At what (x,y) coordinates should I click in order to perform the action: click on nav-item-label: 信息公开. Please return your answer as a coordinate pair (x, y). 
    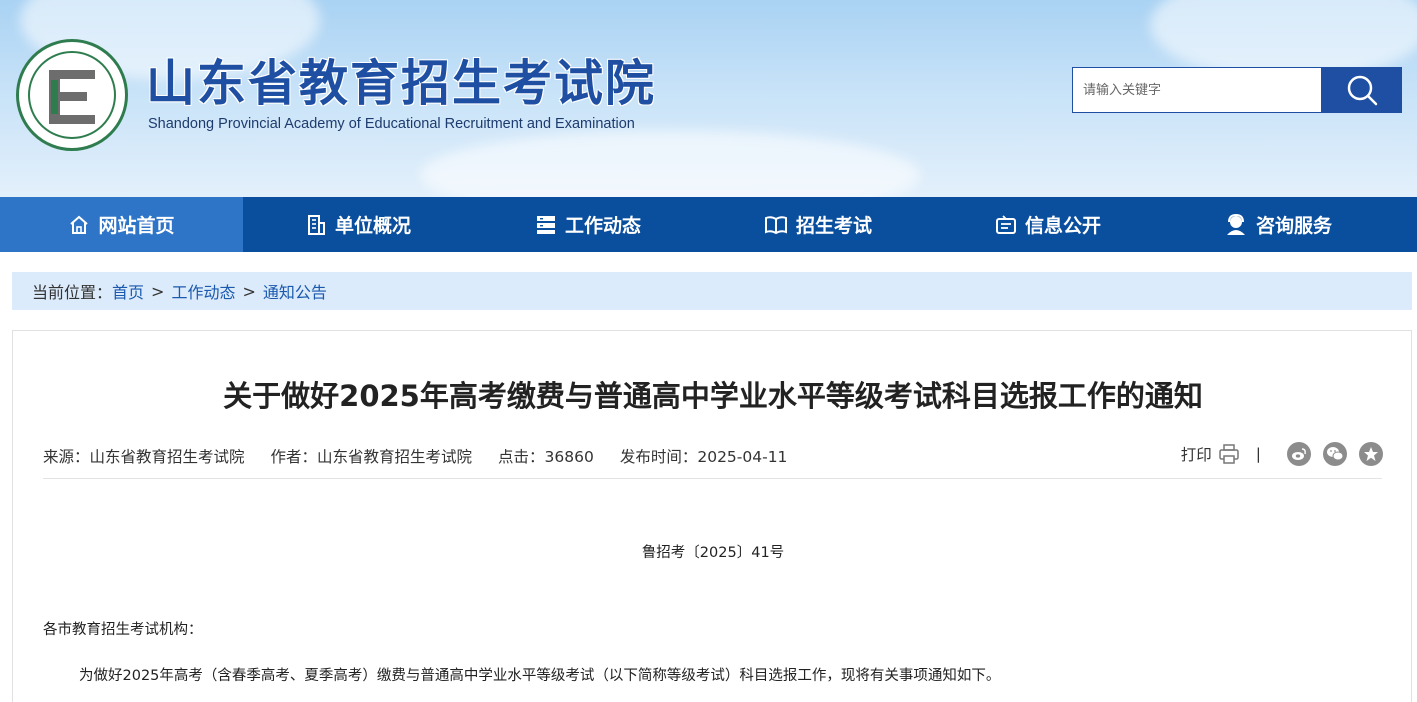
    Looking at the image, I should click on (1062, 226).